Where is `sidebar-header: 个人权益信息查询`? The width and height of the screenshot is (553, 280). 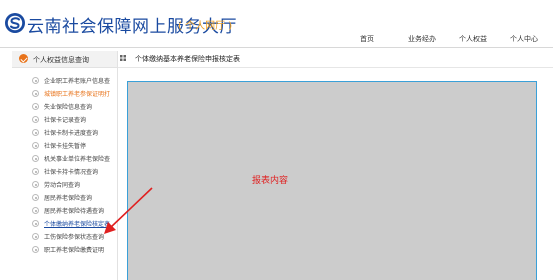 sidebar-header: 个人权益信息查询 is located at coordinates (64, 59).